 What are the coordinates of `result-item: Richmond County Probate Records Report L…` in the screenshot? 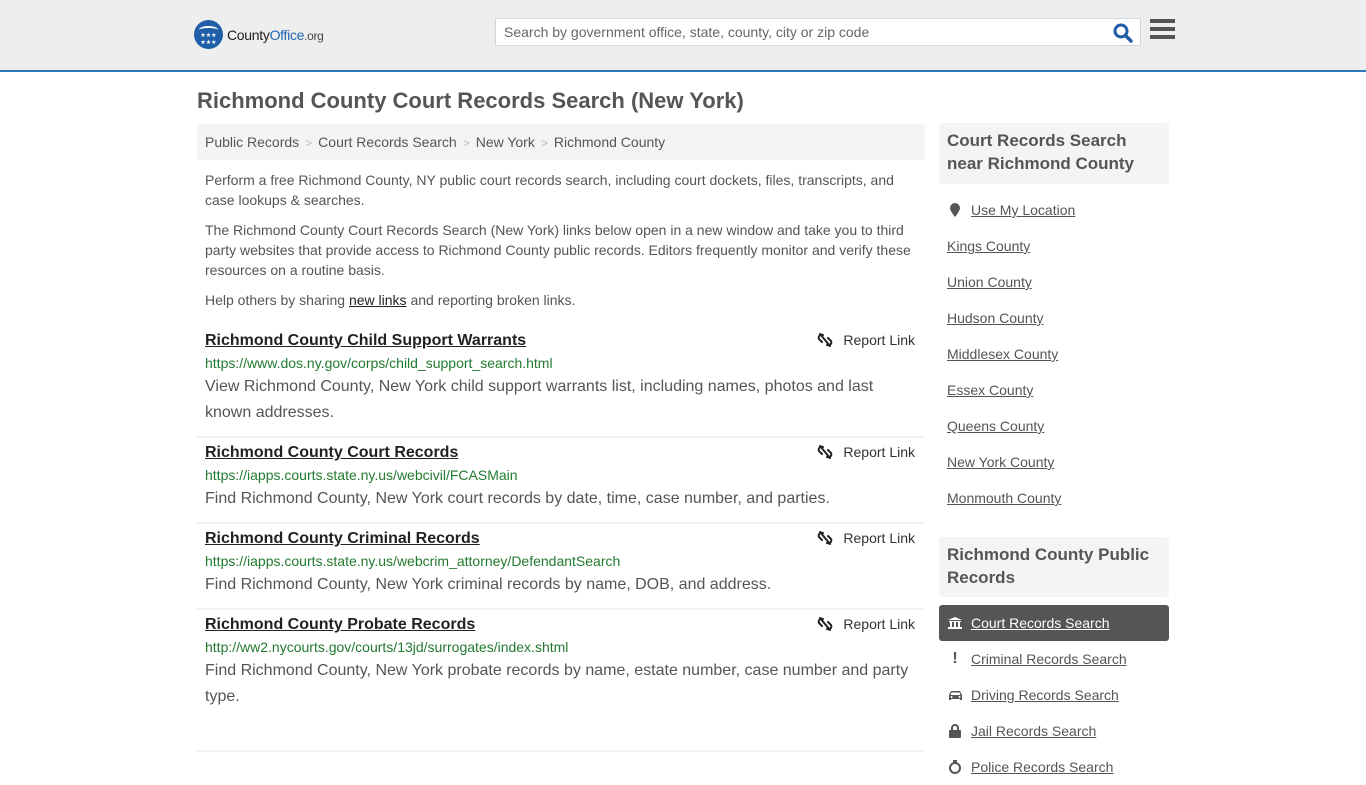 It's located at (561, 681).